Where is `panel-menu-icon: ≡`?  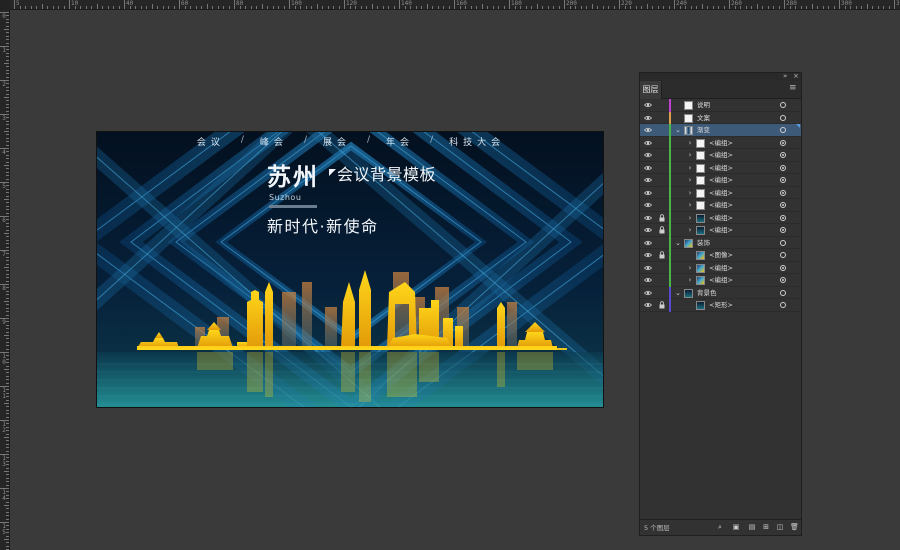 panel-menu-icon: ≡ is located at coordinates (793, 88).